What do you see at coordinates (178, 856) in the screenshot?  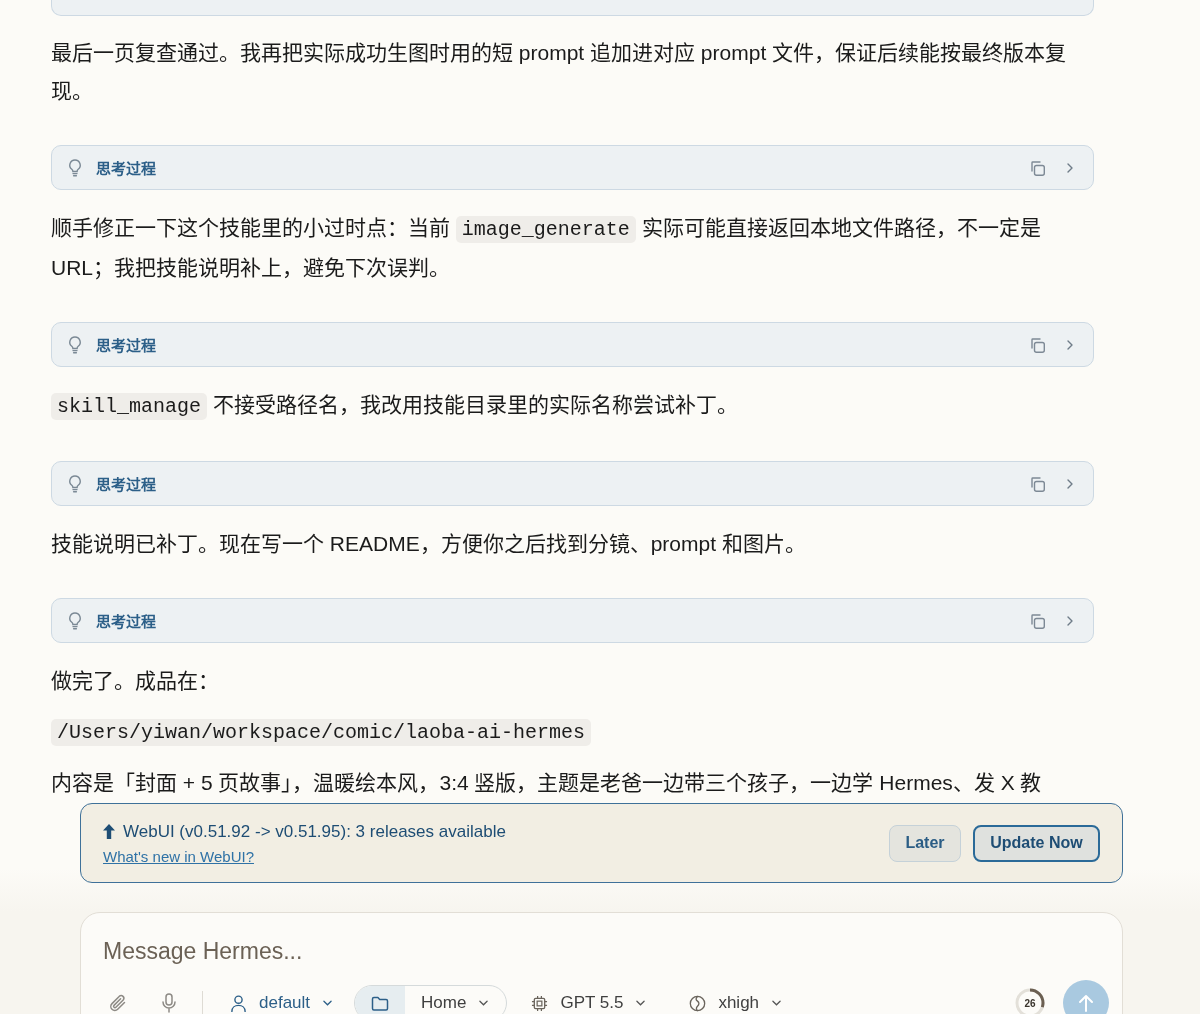 I see `whats-new-link: What's new in WebUI?` at bounding box center [178, 856].